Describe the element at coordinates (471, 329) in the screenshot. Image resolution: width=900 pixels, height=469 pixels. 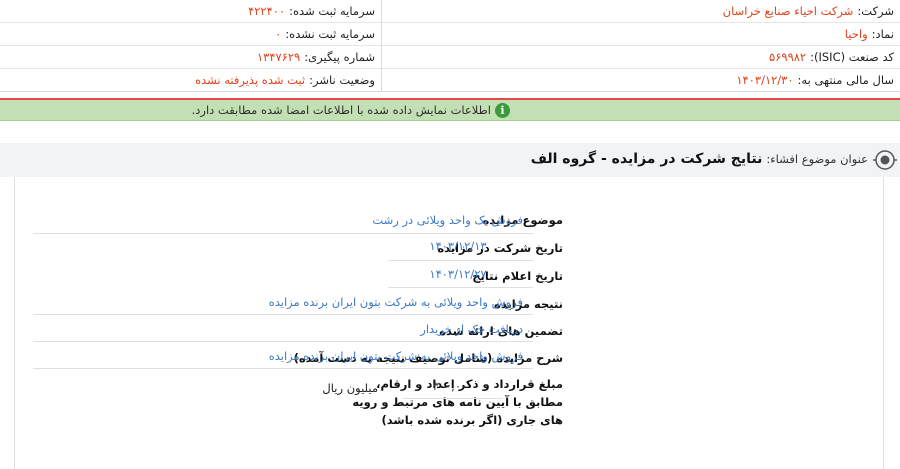
I see `guarantees-value: دریافت چک از خریدار` at that location.